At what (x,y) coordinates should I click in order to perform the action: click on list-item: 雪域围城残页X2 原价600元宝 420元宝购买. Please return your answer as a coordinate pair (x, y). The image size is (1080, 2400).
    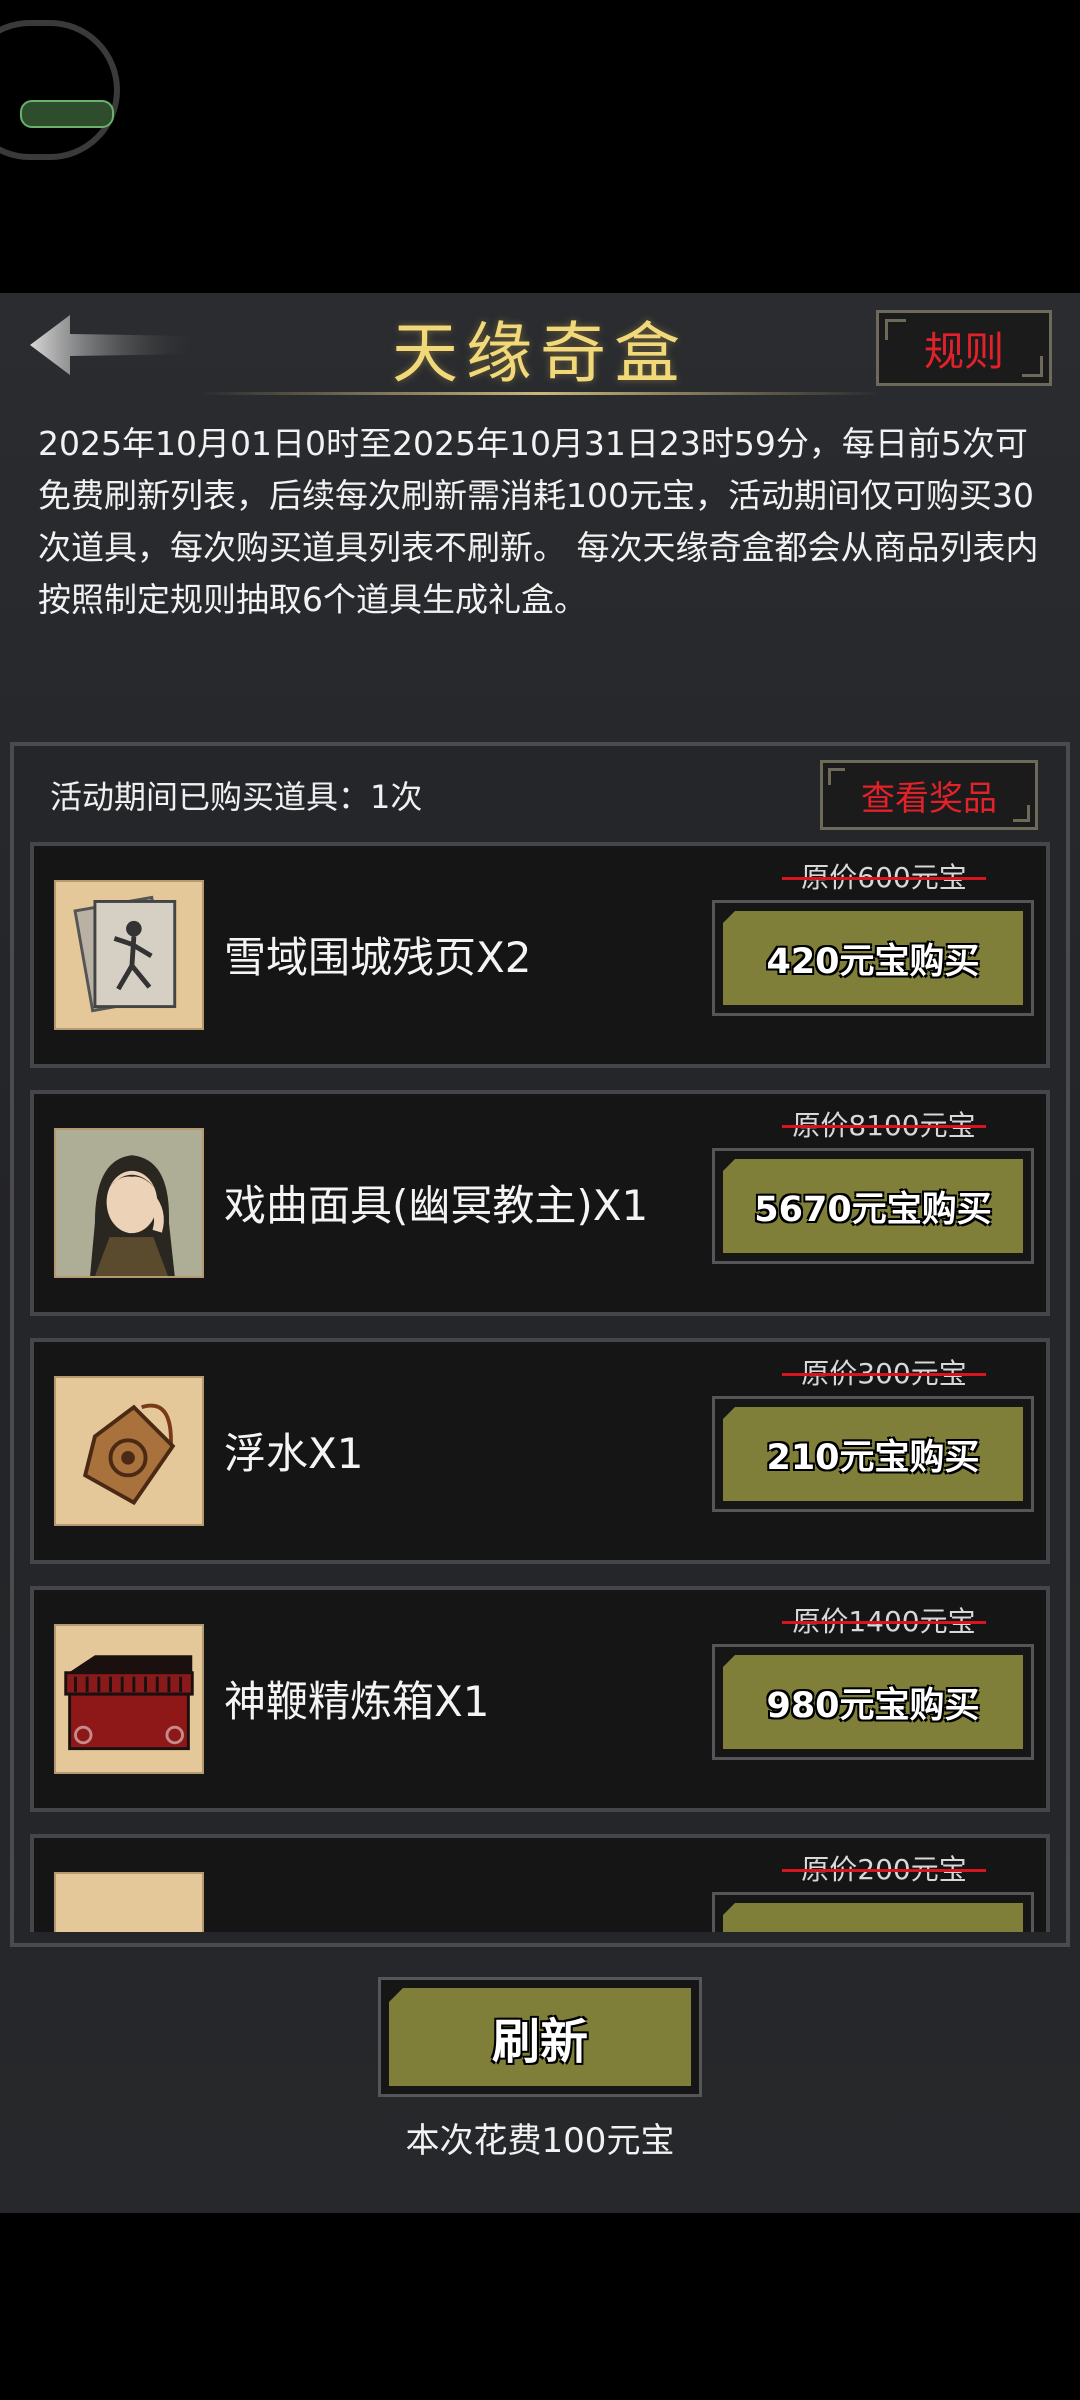
    Looking at the image, I should click on (540, 955).